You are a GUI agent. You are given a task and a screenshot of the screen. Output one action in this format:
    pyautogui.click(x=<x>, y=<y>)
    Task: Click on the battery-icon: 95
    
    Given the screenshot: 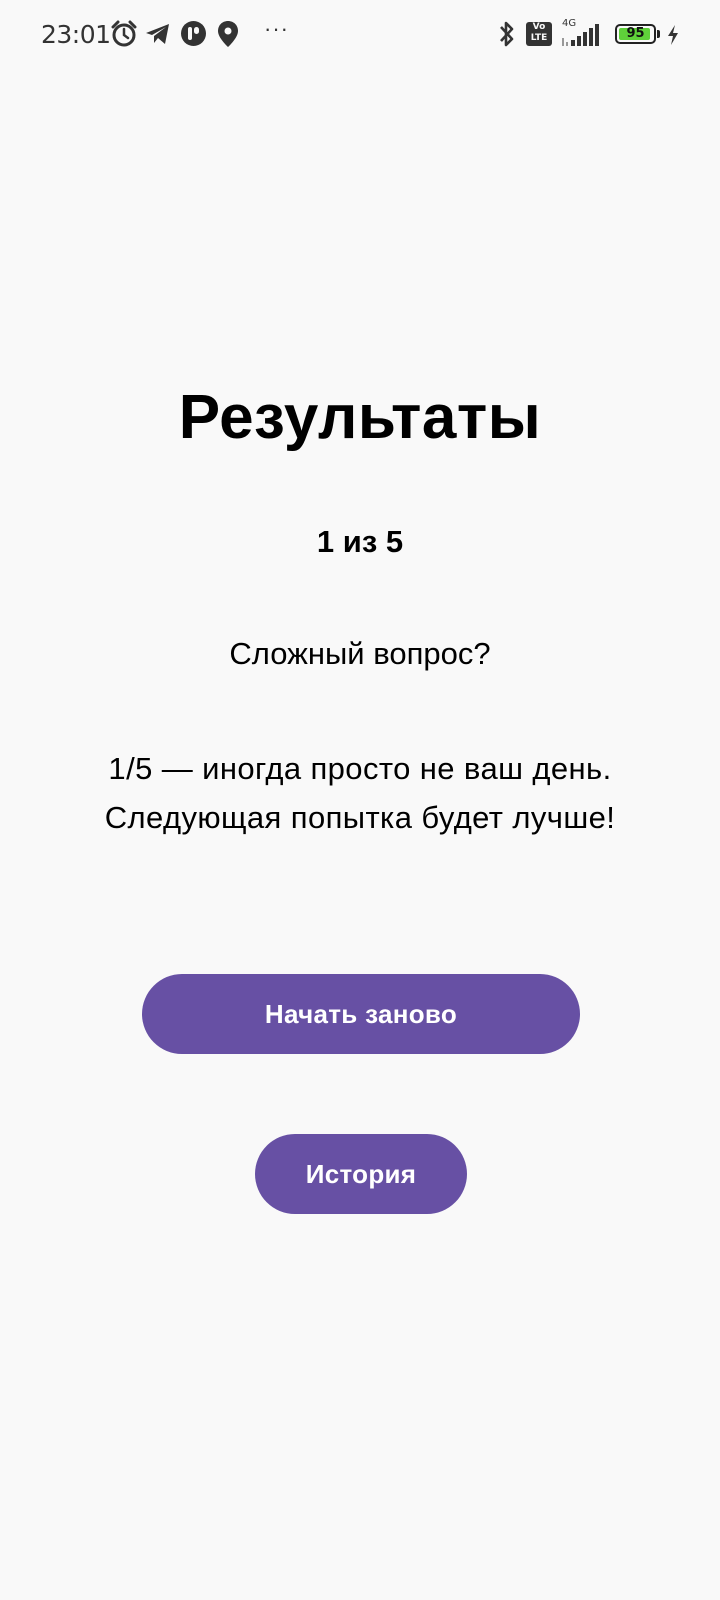 What is the action you would take?
    pyautogui.click(x=635, y=34)
    